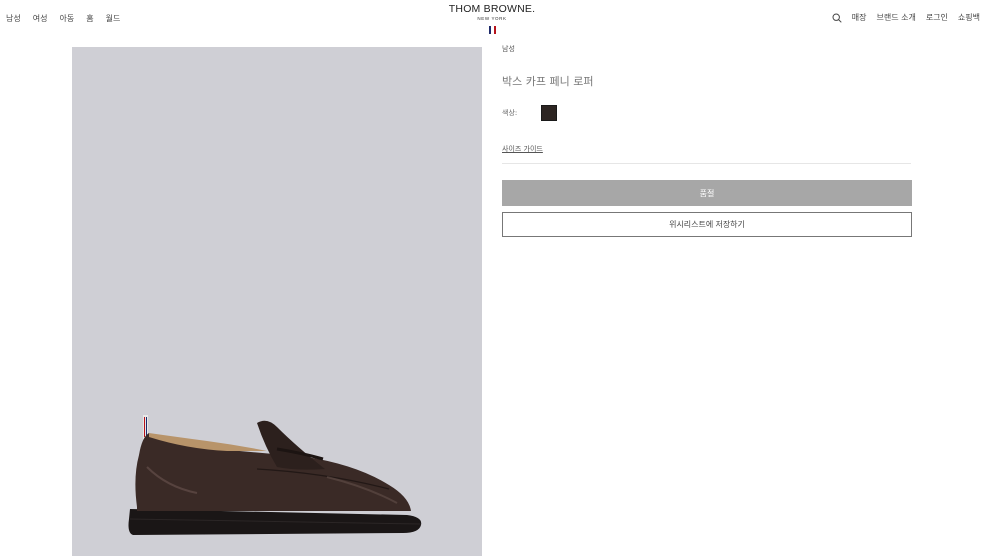 The height and width of the screenshot is (556, 1000). I want to click on logo-subtitle: NEW YORK, so click(492, 18).